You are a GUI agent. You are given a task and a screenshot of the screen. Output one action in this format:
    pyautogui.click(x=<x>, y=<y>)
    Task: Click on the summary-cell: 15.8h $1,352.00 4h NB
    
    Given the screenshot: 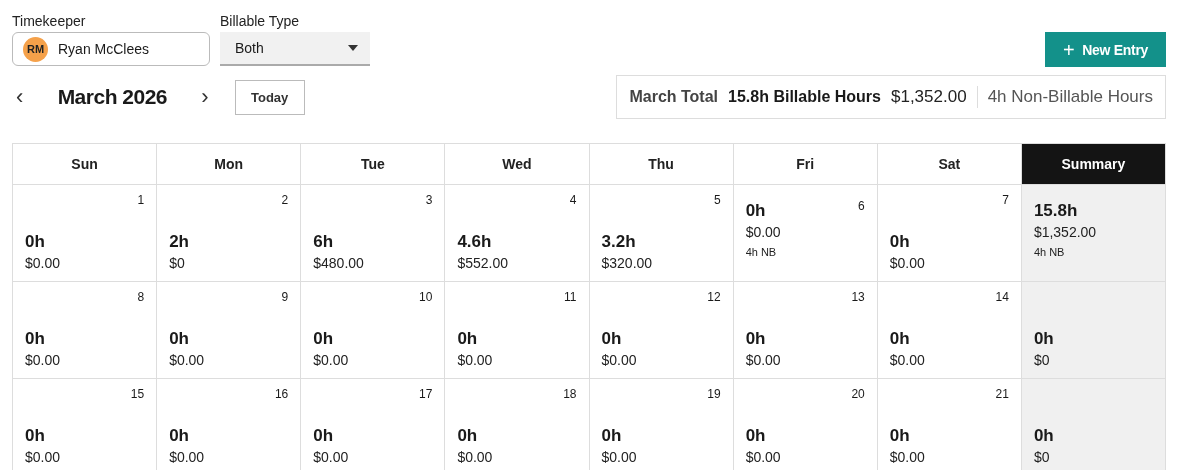 What is the action you would take?
    pyautogui.click(x=1093, y=233)
    